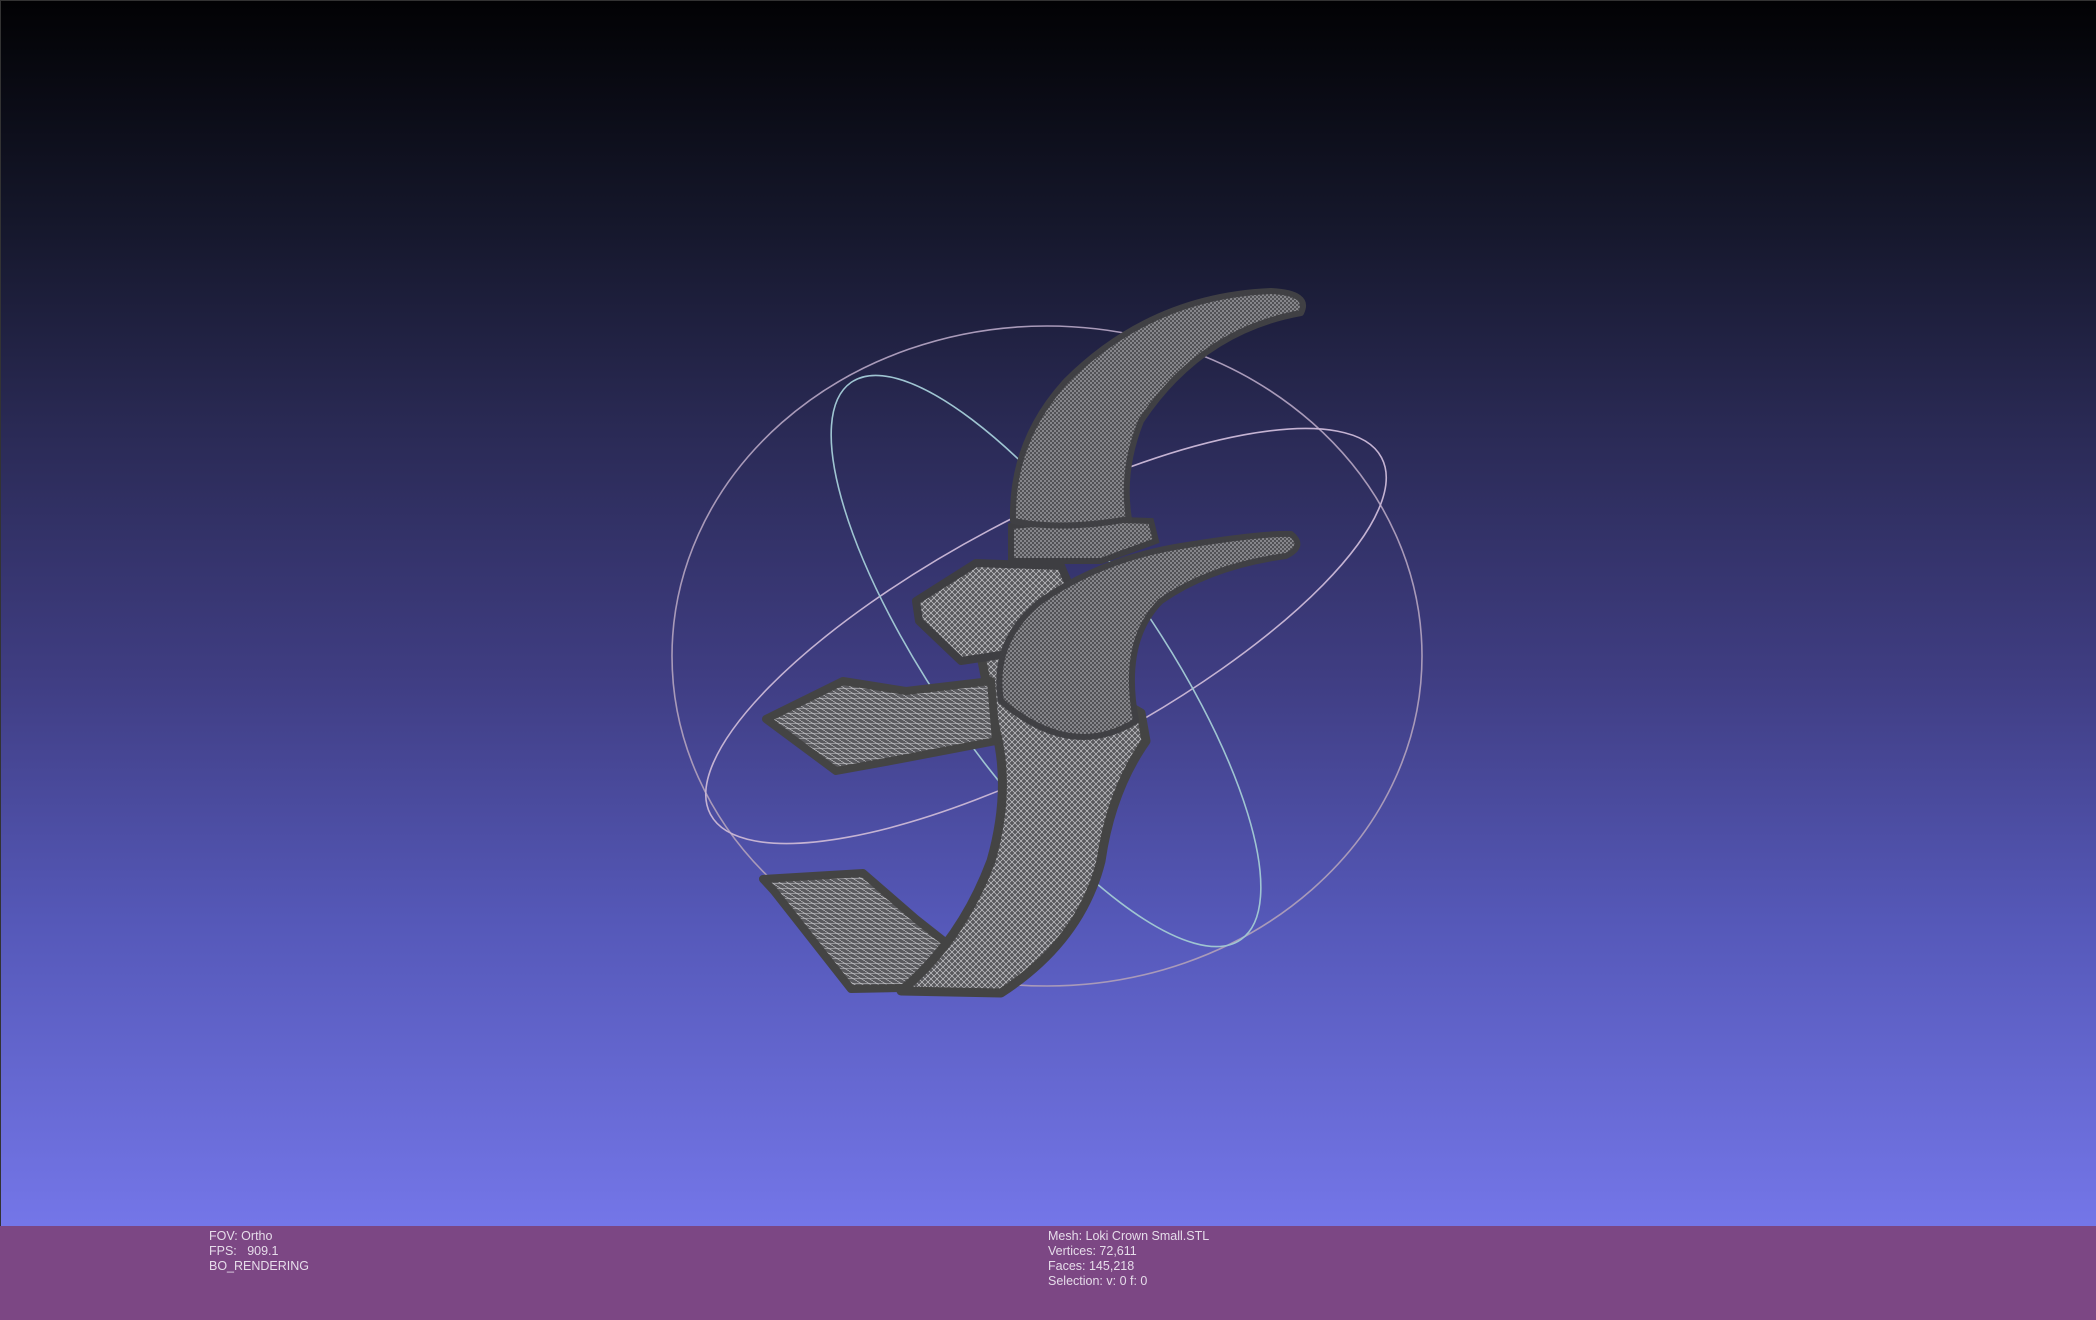  Describe the element at coordinates (1129, 1236) in the screenshot. I see `mesh-name-label: Mesh: Loki Crown Small.STL` at that location.